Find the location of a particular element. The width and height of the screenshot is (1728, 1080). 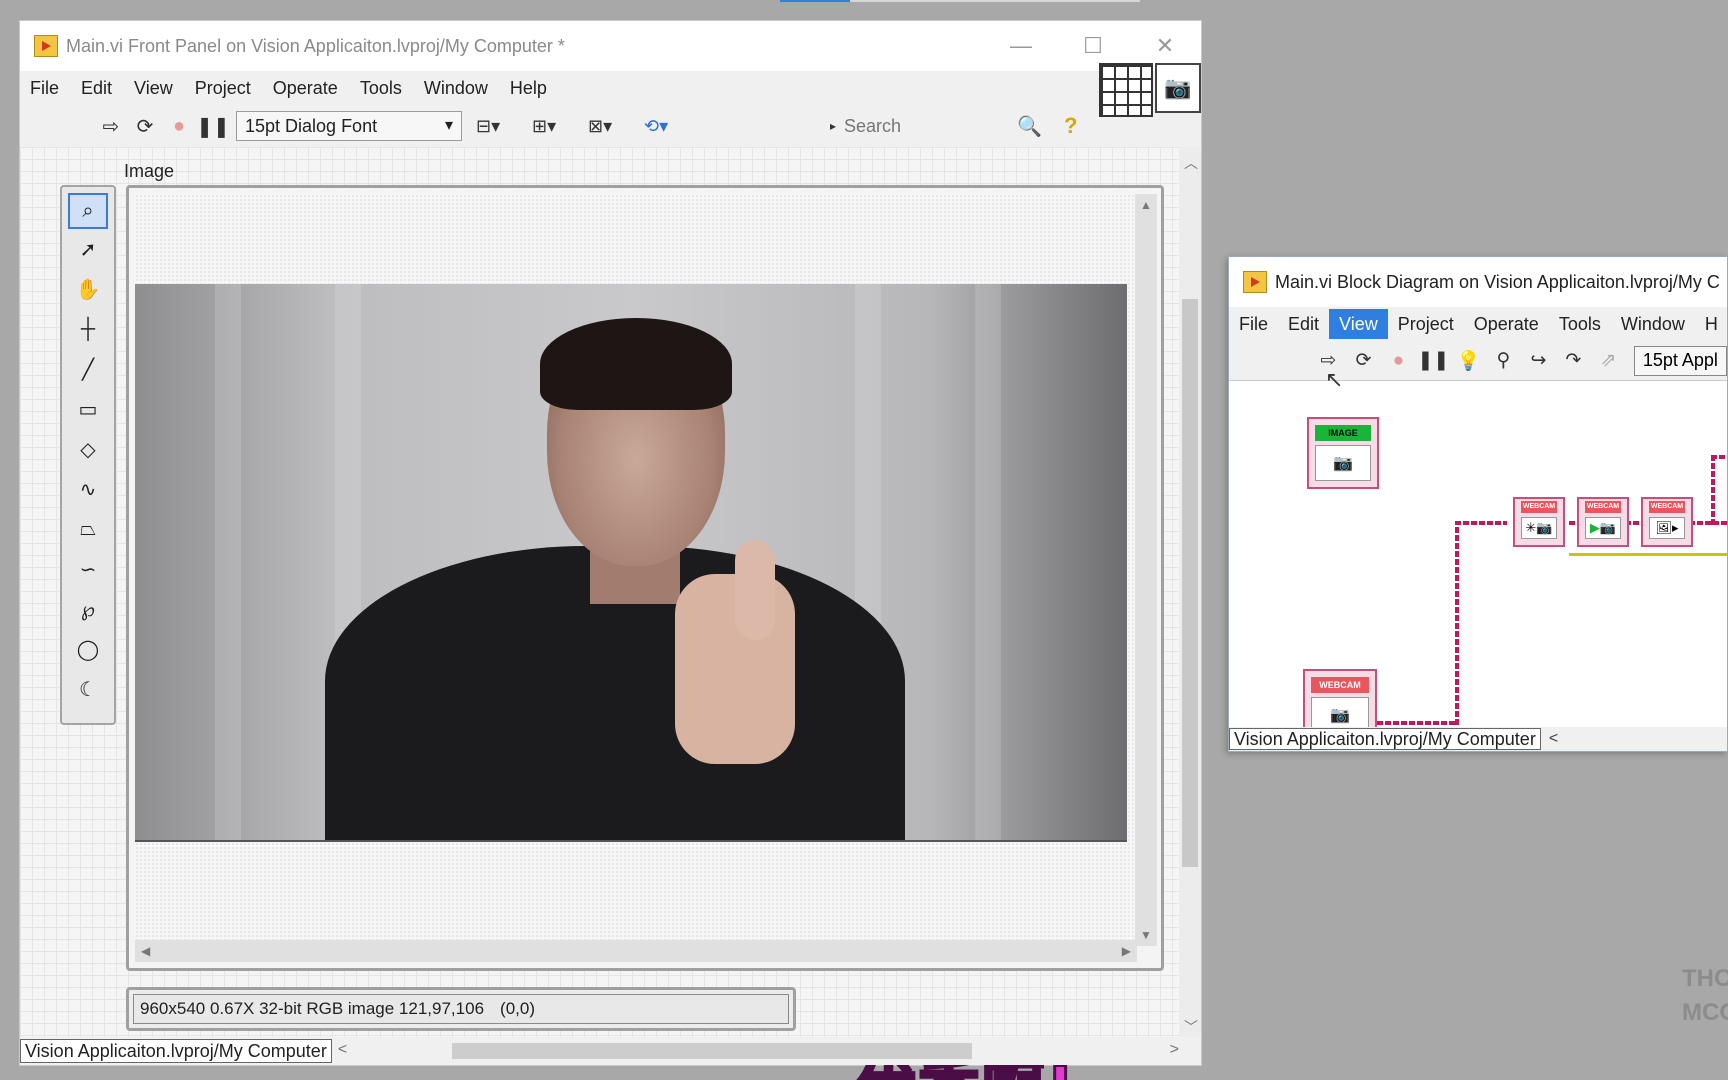

pan-icon: ✋ is located at coordinates (88, 289).